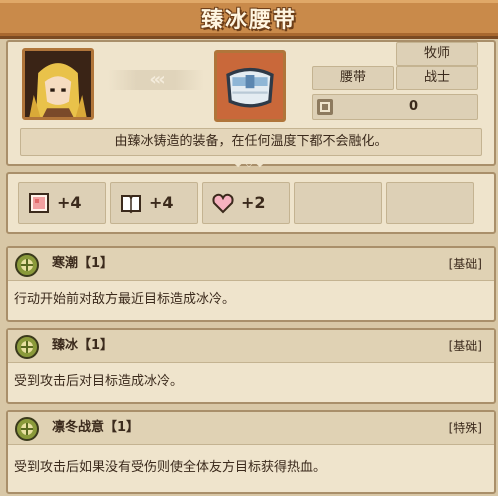  I want to click on skill-description: 行动开始前对敌方最近目标造成冰冷。, so click(125, 299).